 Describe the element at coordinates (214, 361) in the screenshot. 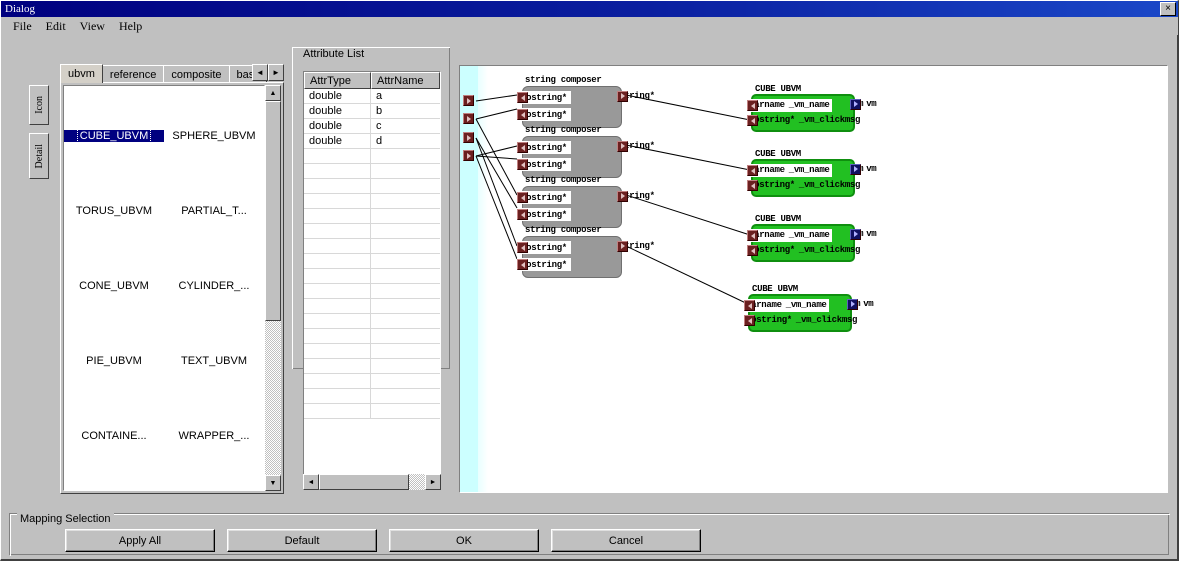

I see `list-item-text-ubvm: TEXT_UBVM` at that location.